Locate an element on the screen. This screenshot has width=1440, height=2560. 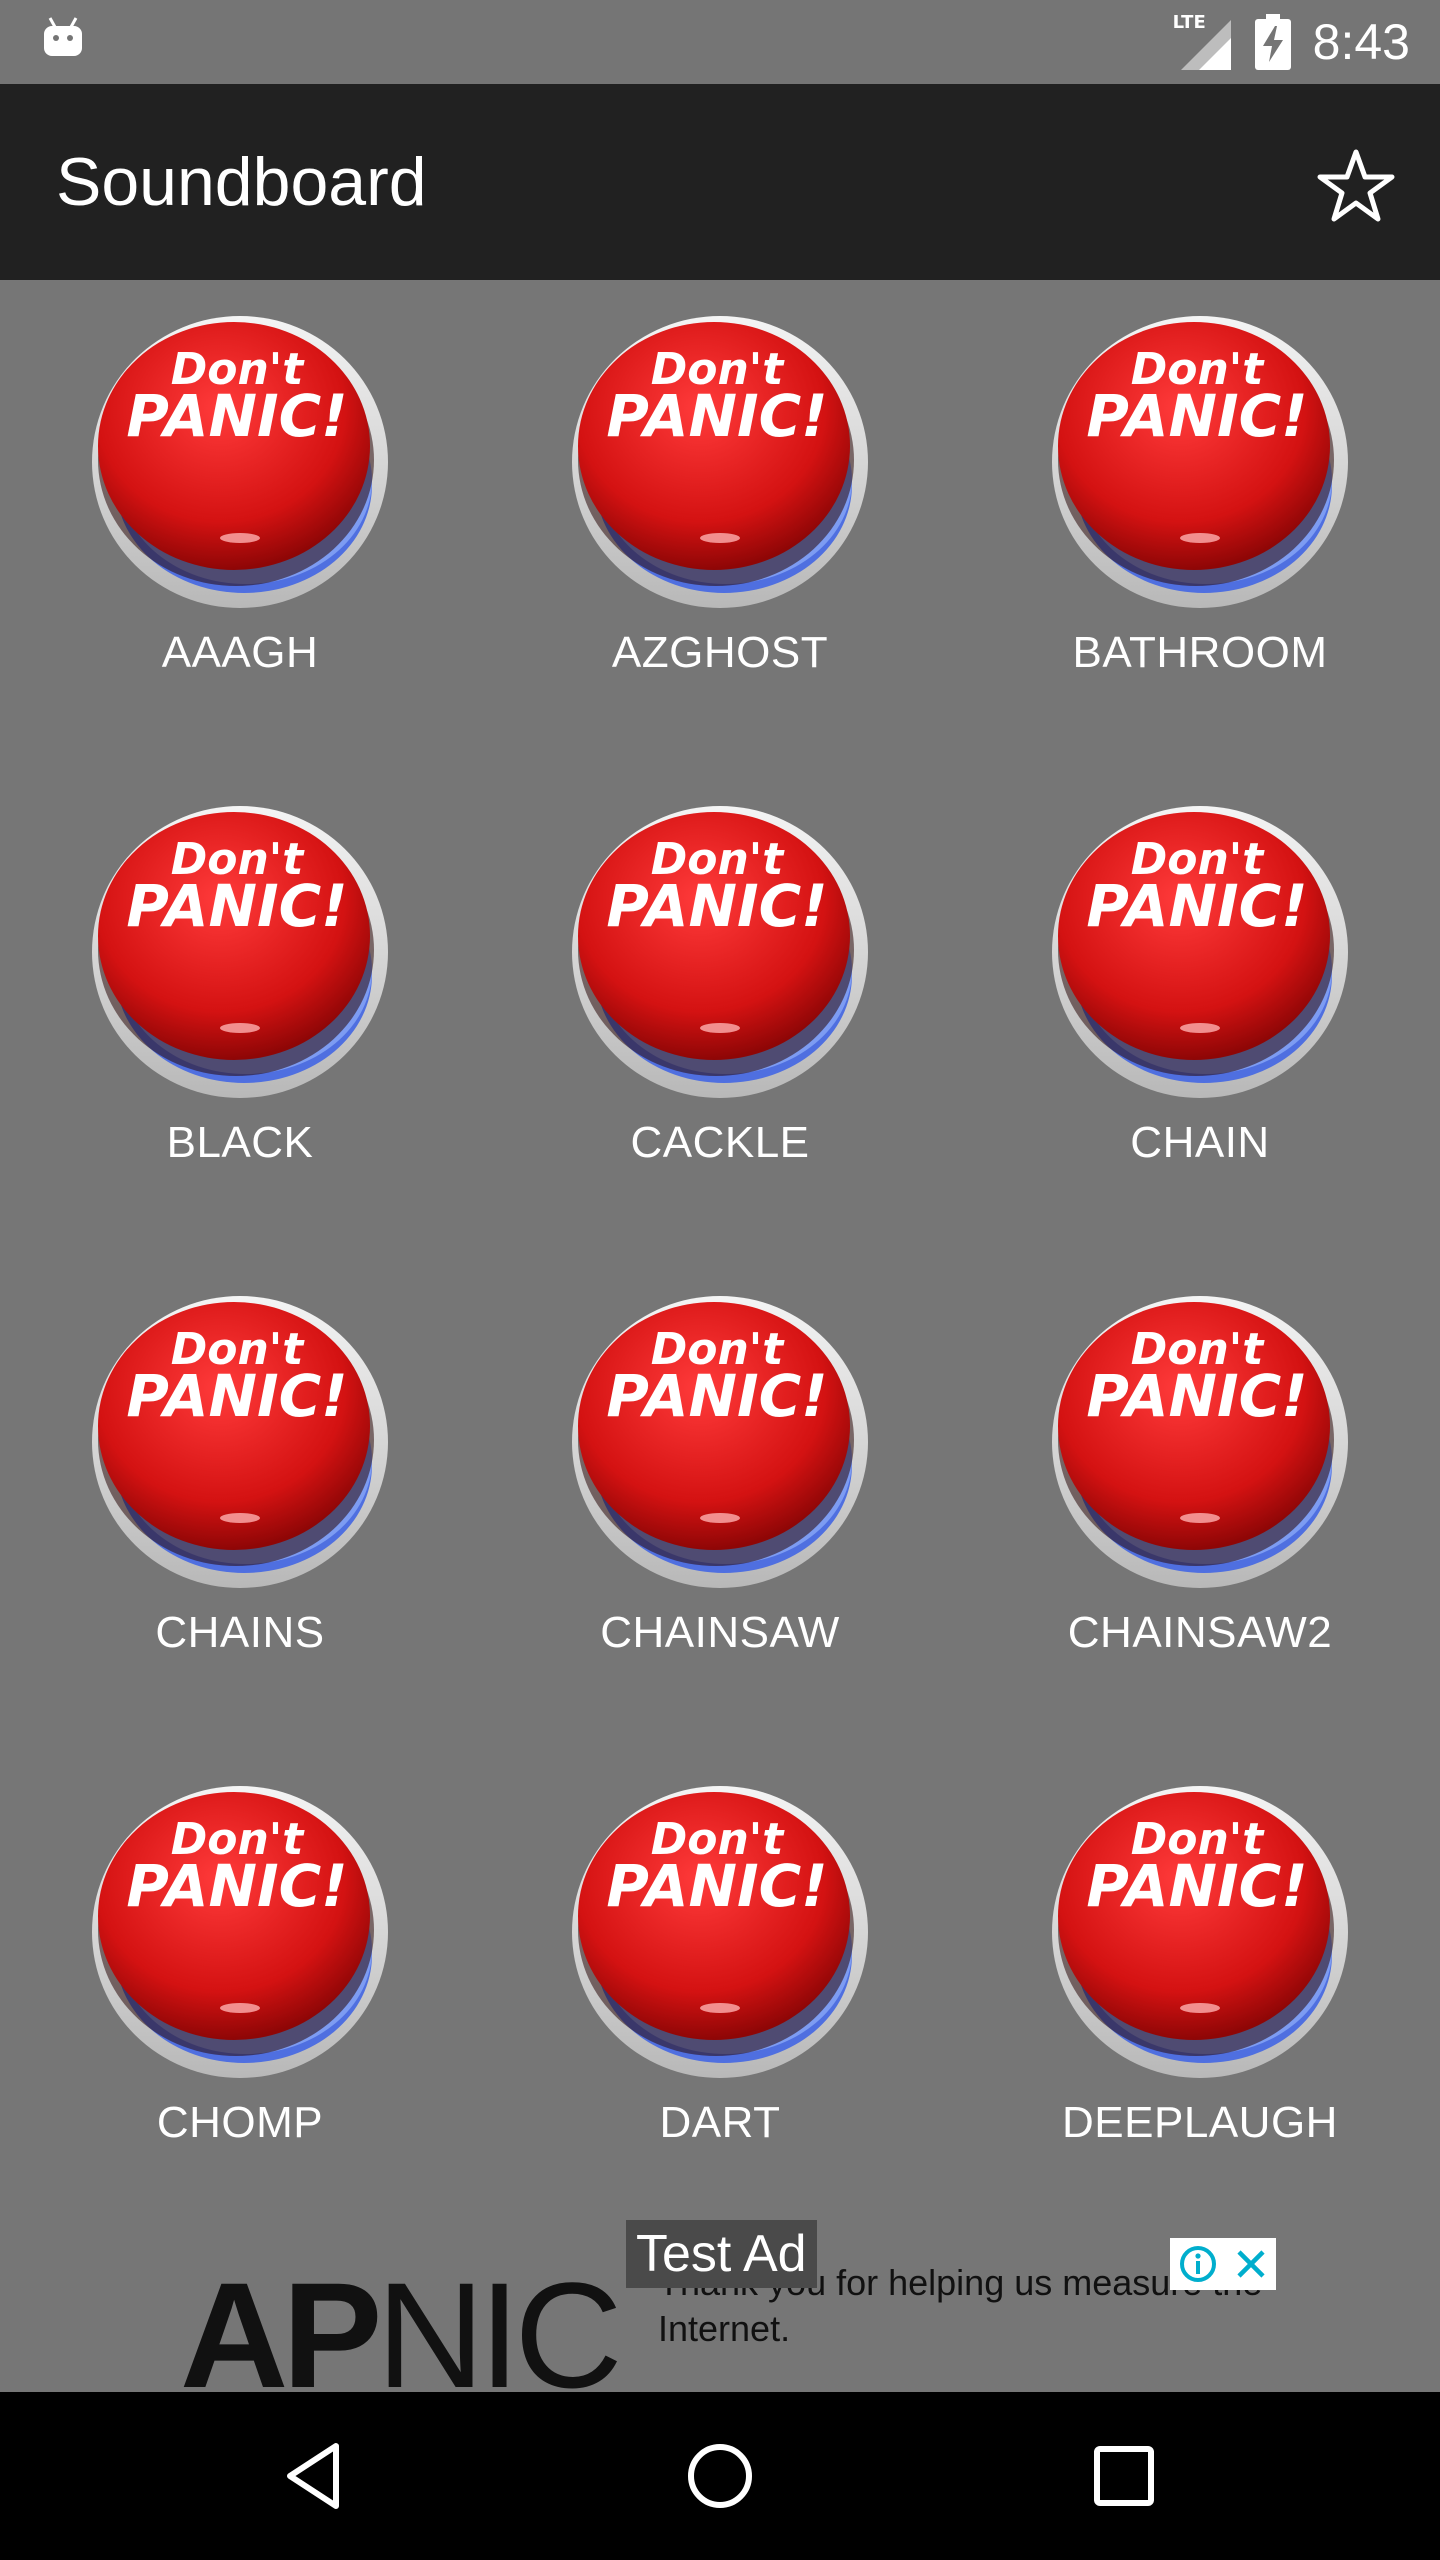
sound-label: CHAINSAW is located at coordinates (720, 1632).